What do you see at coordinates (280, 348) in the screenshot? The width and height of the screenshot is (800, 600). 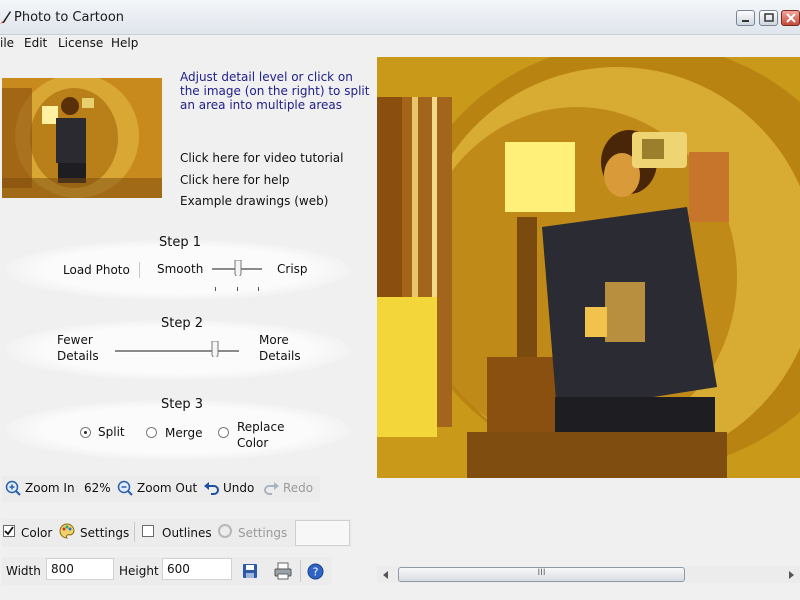 I see `more-details-label: More Details` at bounding box center [280, 348].